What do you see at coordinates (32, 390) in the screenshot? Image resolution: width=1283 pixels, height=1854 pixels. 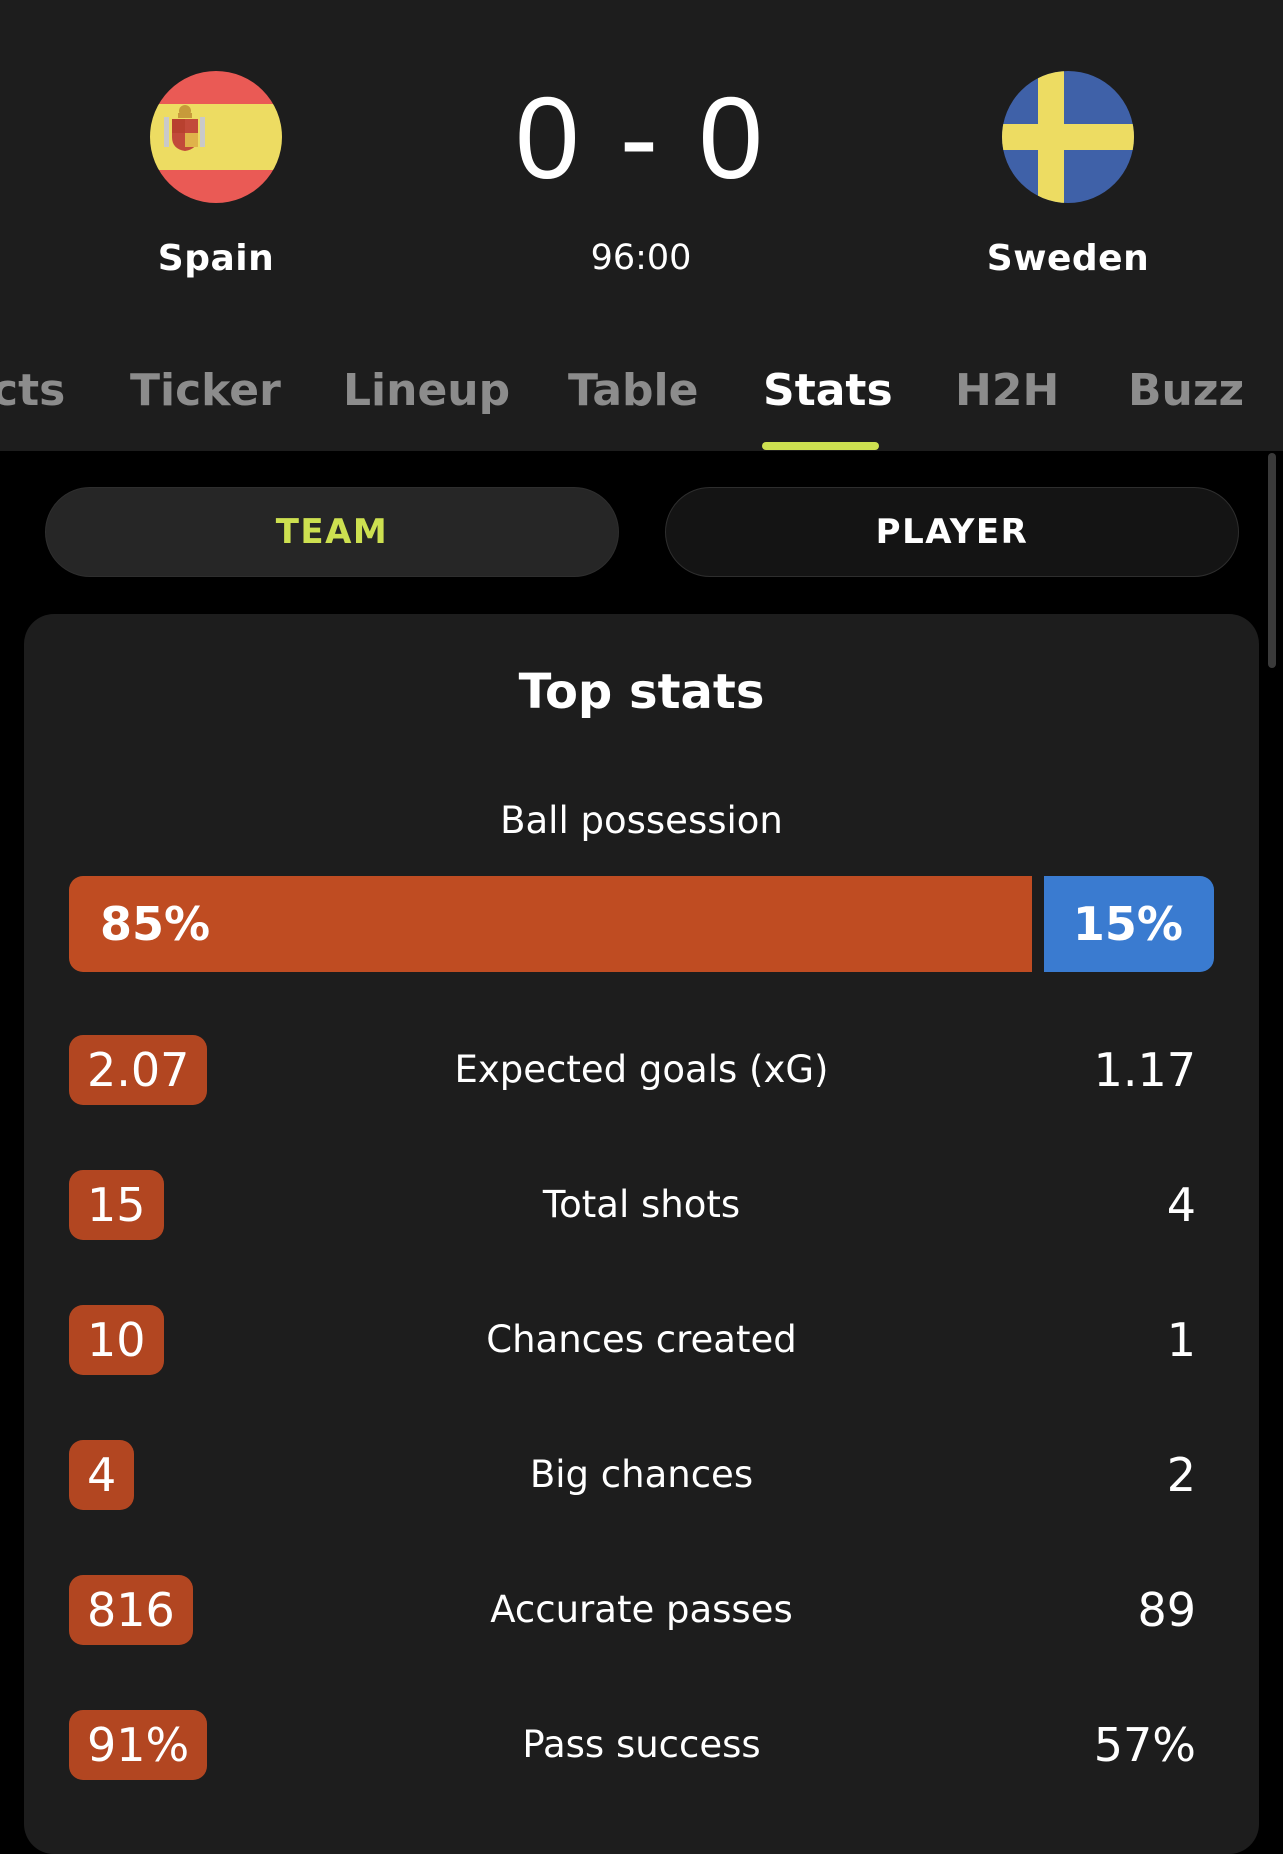 I see `tab-facts: cts` at bounding box center [32, 390].